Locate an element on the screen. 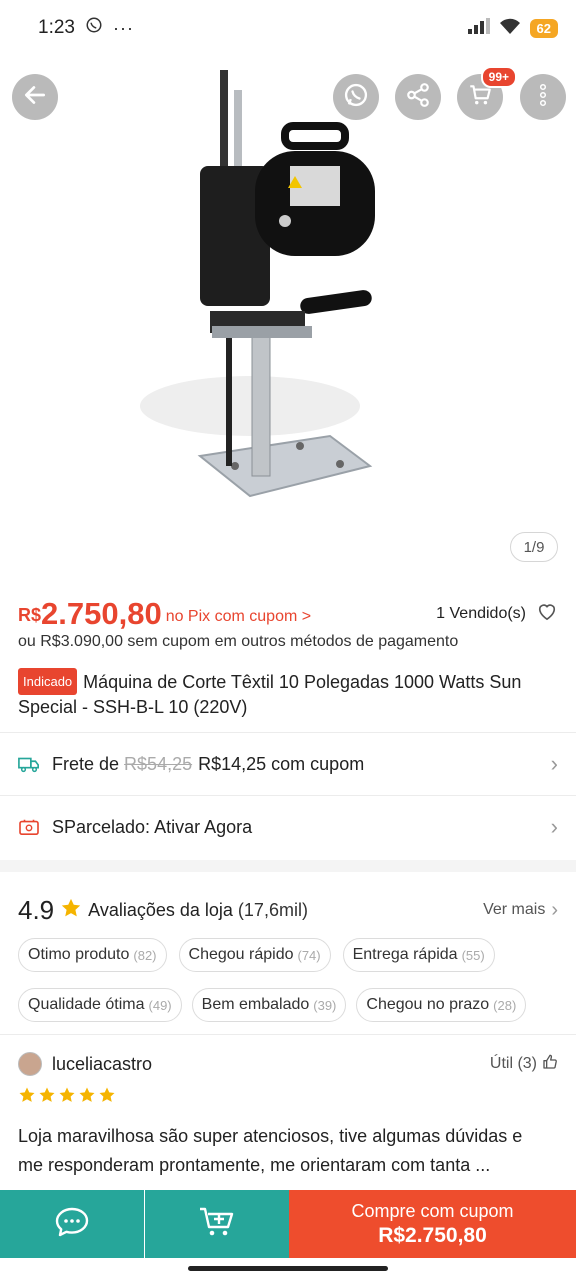 The width and height of the screenshot is (576, 1280). see-more-link: Ver mais › is located at coordinates (520, 910).